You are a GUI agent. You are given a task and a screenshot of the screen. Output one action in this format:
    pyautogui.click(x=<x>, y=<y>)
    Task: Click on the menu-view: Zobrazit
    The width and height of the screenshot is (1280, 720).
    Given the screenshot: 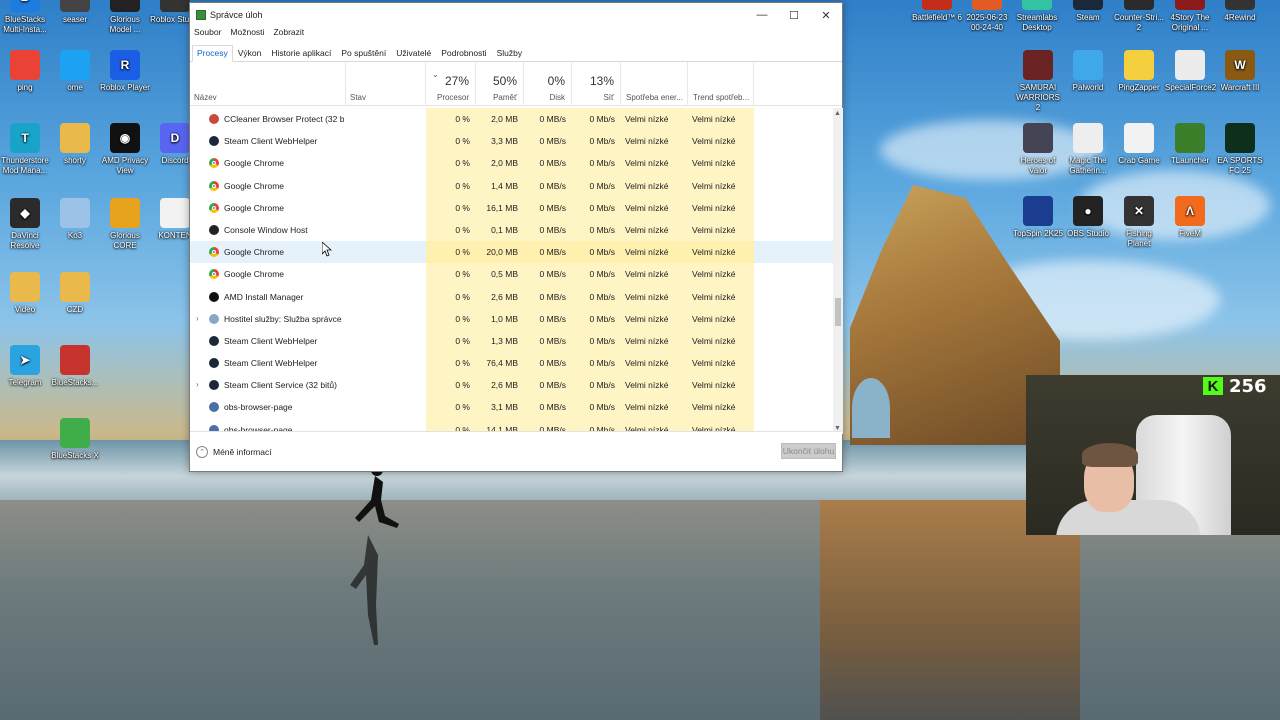 What is the action you would take?
    pyautogui.click(x=288, y=34)
    